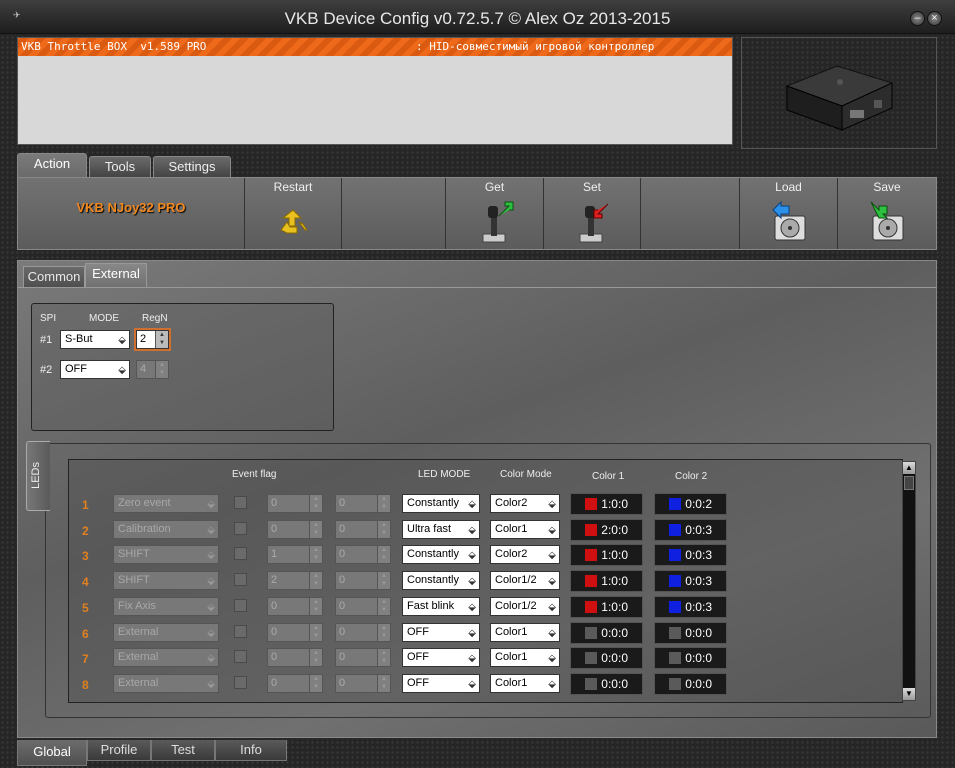 The width and height of the screenshot is (955, 768). I want to click on scroll-up-icon: ▲, so click(909, 468).